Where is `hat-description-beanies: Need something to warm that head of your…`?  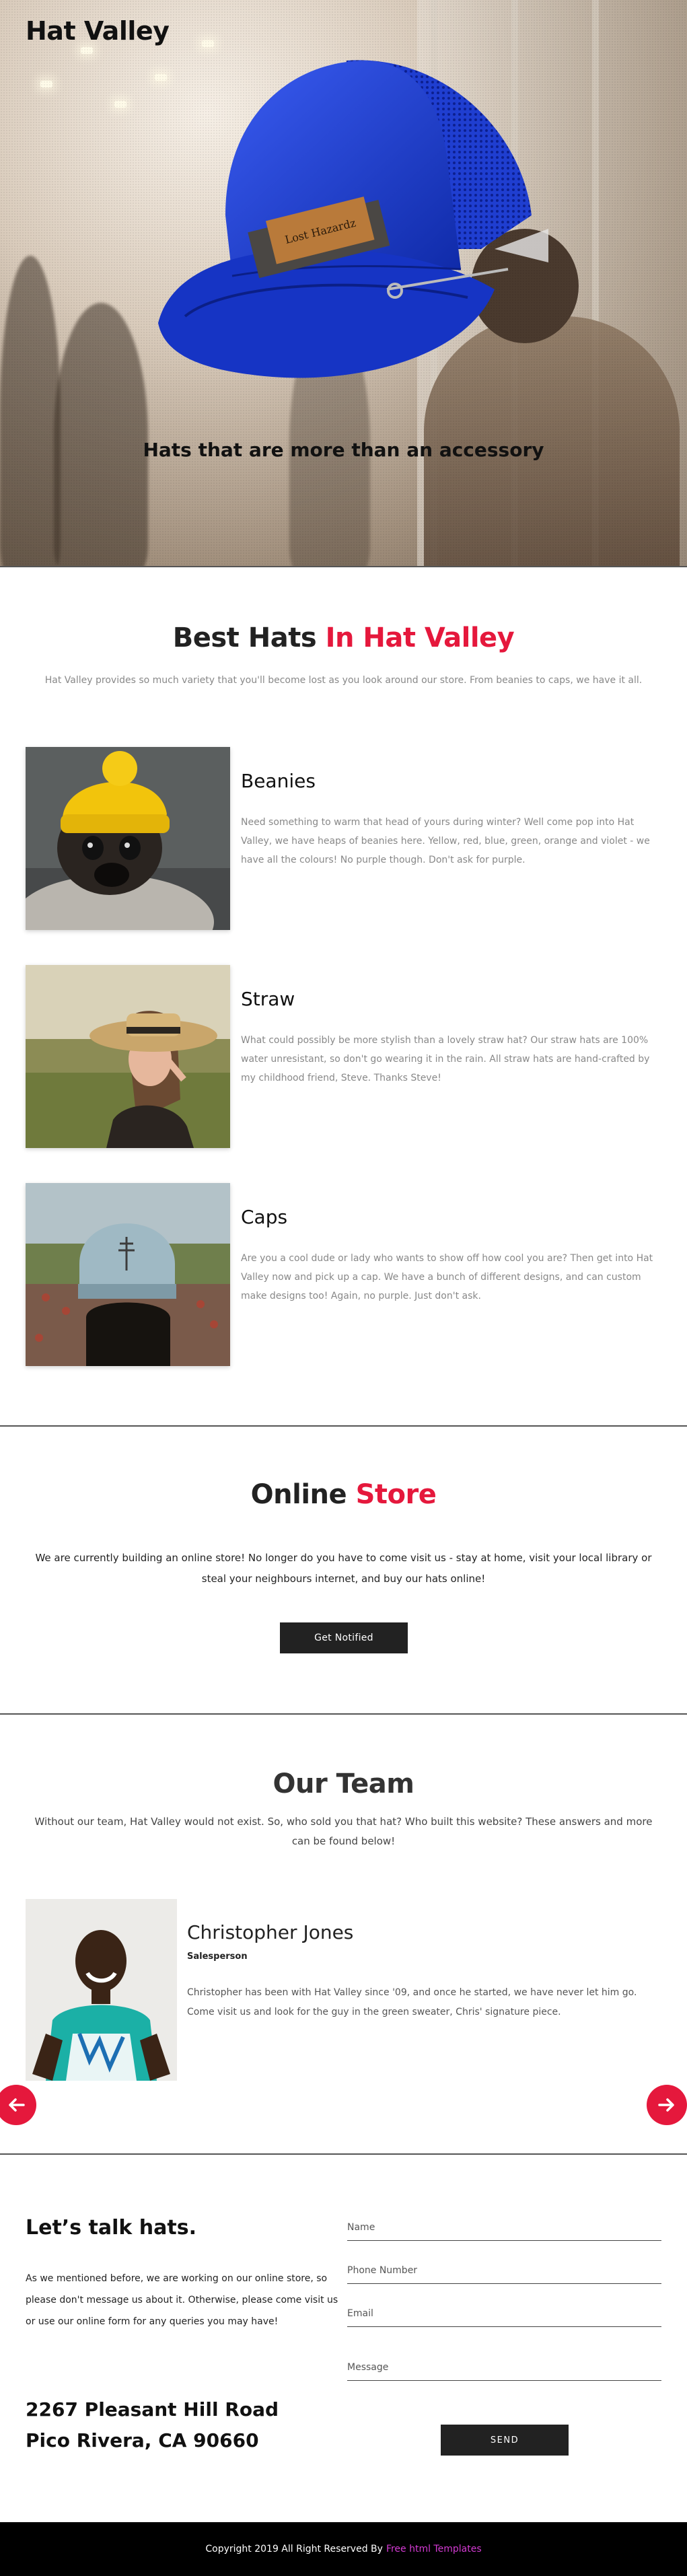
hat-description-beanies: Need something to warm that head of your… is located at coordinates (445, 841).